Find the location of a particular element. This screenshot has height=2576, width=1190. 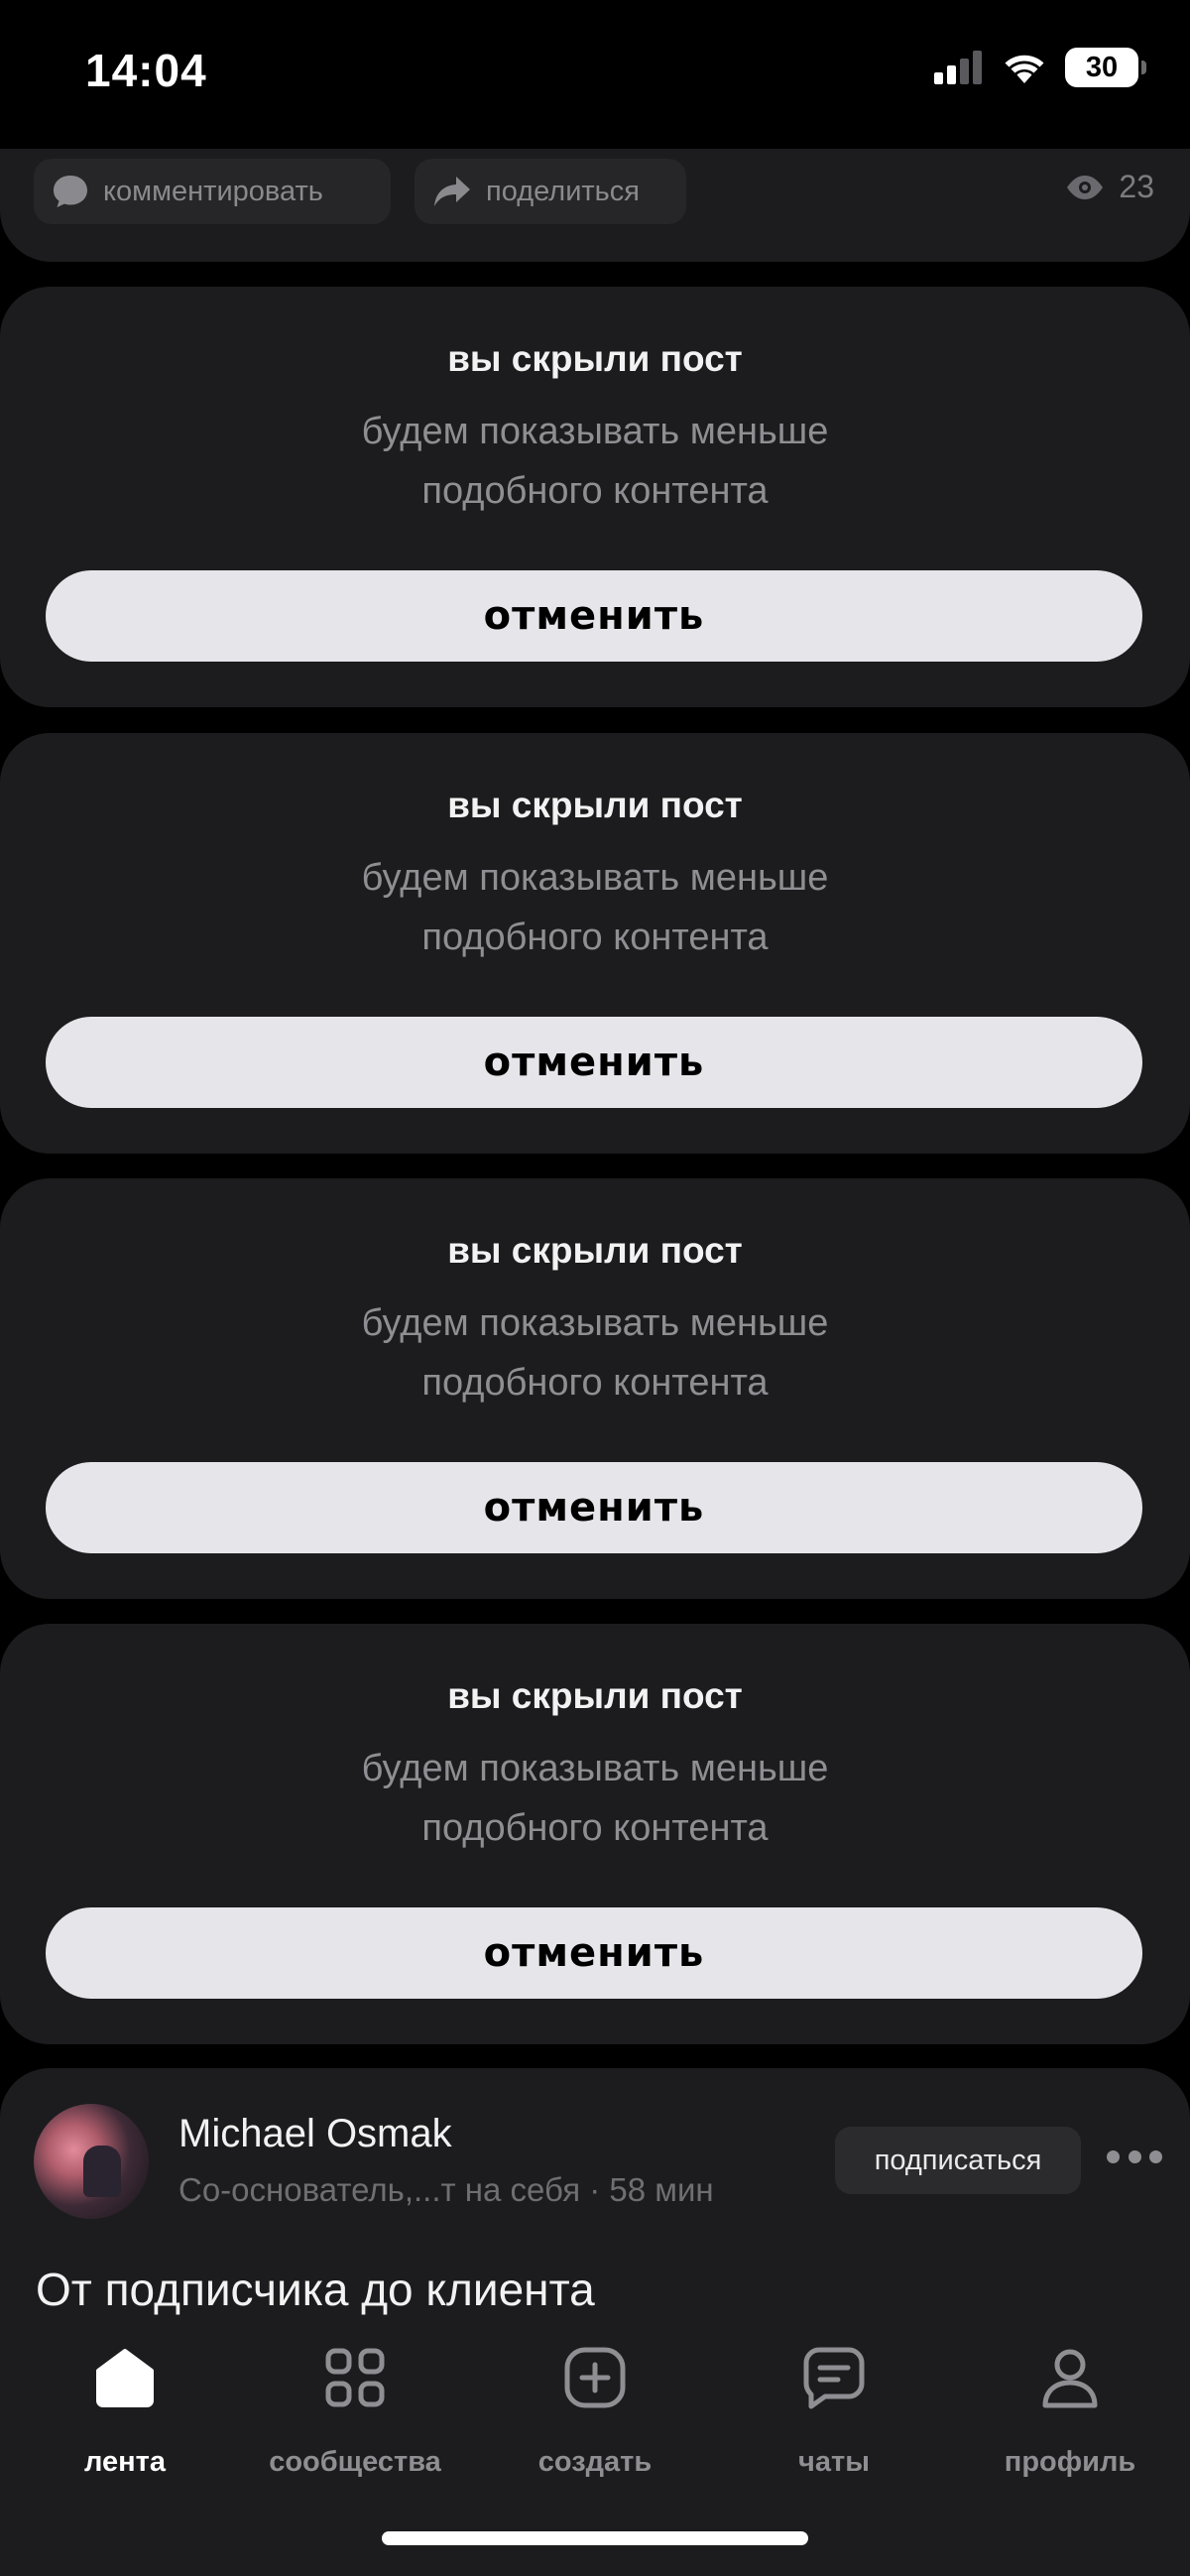

nav-label: профиль is located at coordinates (1070, 2462).